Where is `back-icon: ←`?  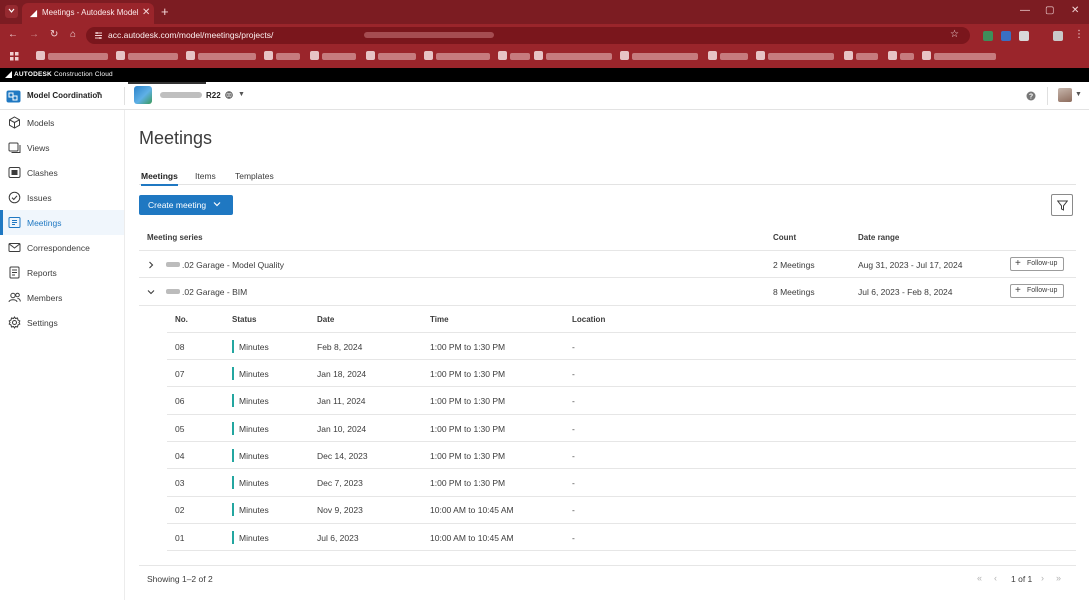 back-icon: ← is located at coordinates (13, 34).